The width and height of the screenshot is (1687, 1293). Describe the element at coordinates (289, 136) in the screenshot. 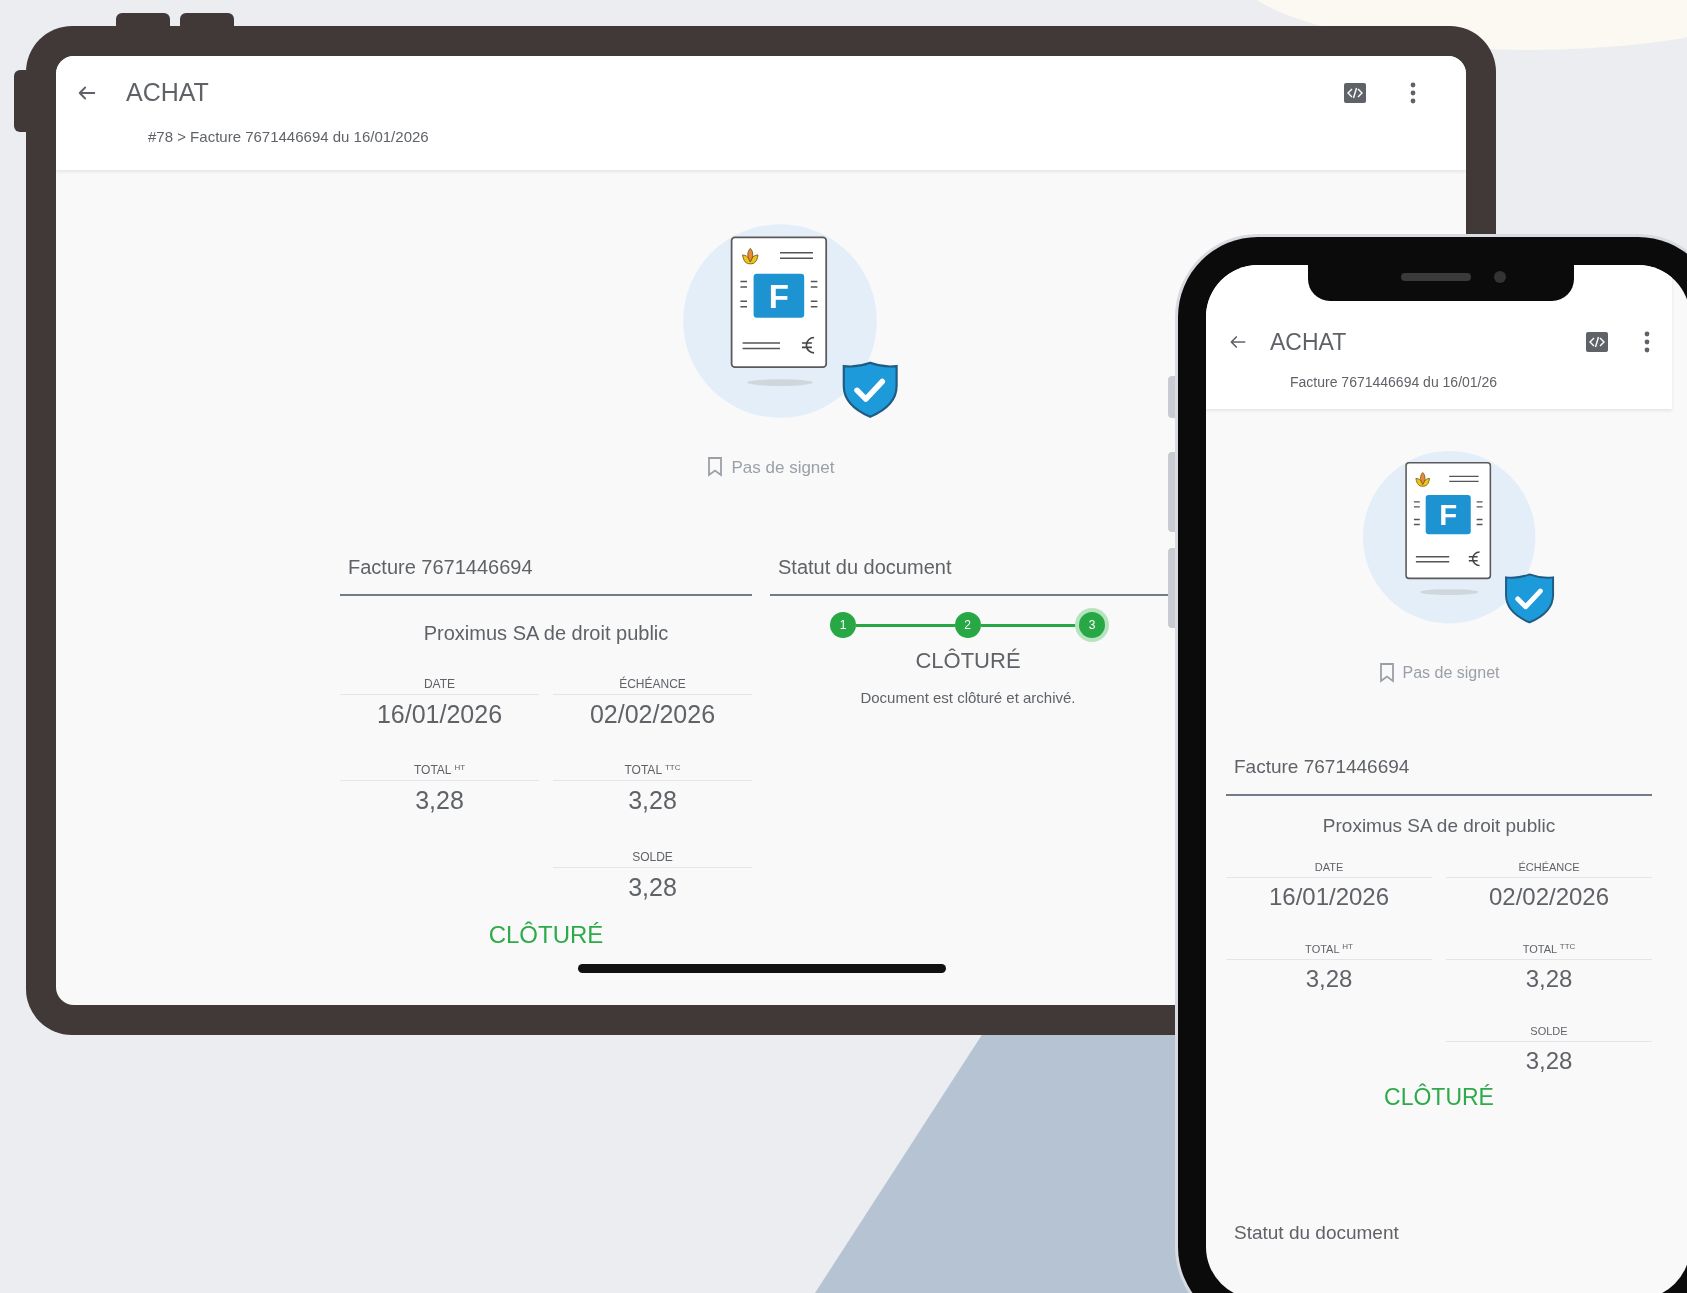

I see `breadcrumb: #78 > Facture 7671446694 du 16/01/2026` at that location.